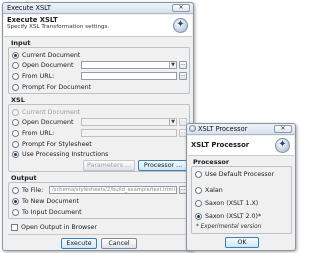 The width and height of the screenshot is (320, 253). Describe the element at coordinates (58, 27) in the screenshot. I see `banner-subtitle: Specify XSL Transformation settings.` at that location.